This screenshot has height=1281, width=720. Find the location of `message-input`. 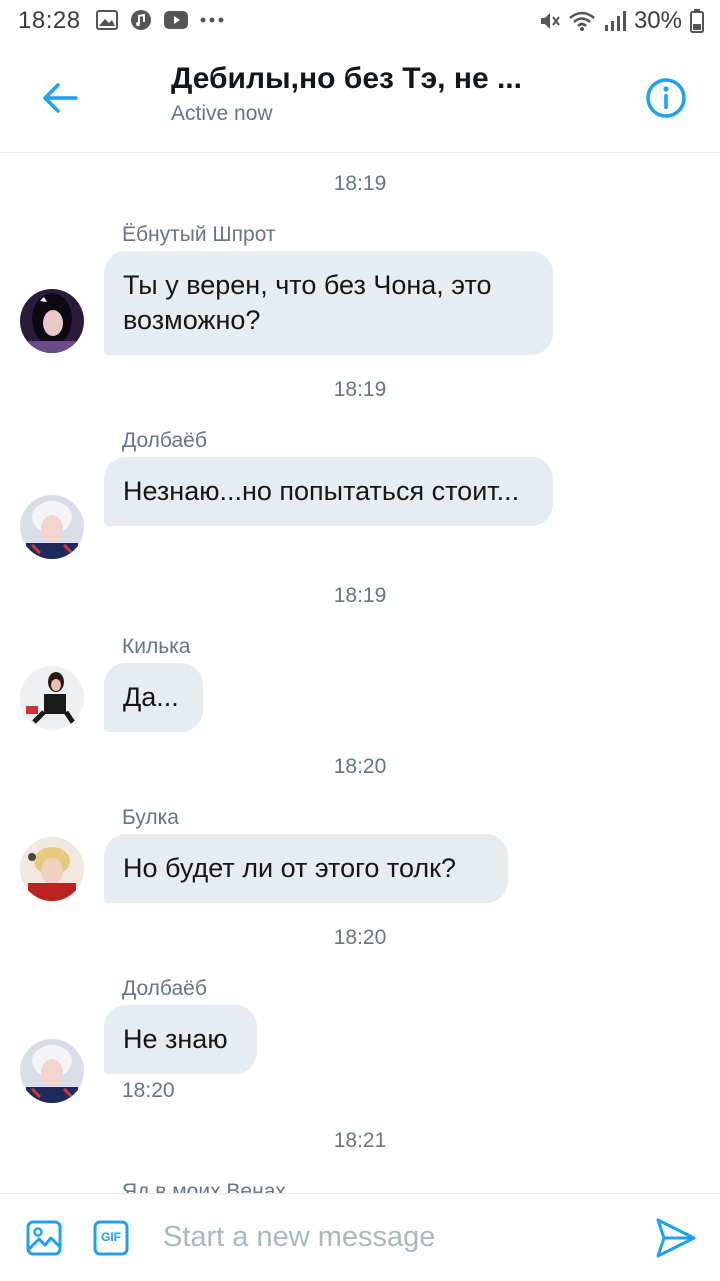

message-input is located at coordinates (393, 1237).